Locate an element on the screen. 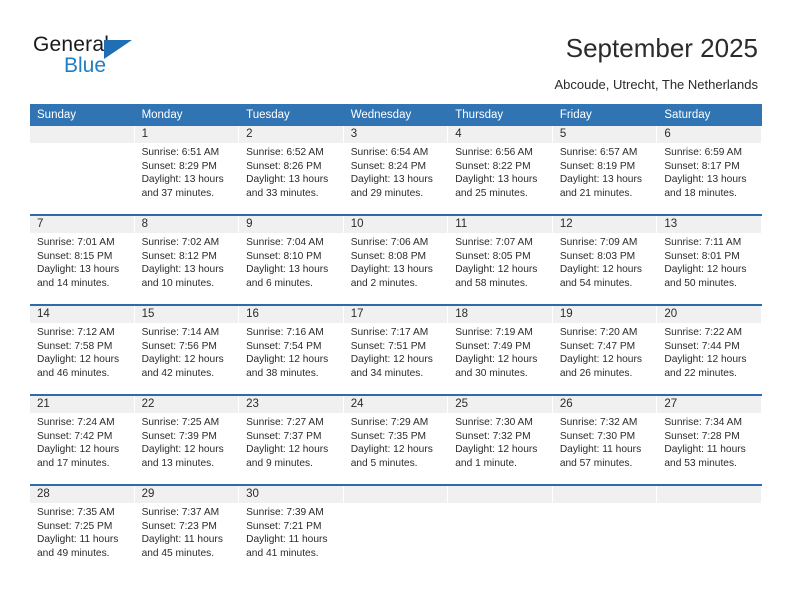 This screenshot has height=612, width=792. daylight-duration-line-2: and 22 minutes. is located at coordinates (700, 373).